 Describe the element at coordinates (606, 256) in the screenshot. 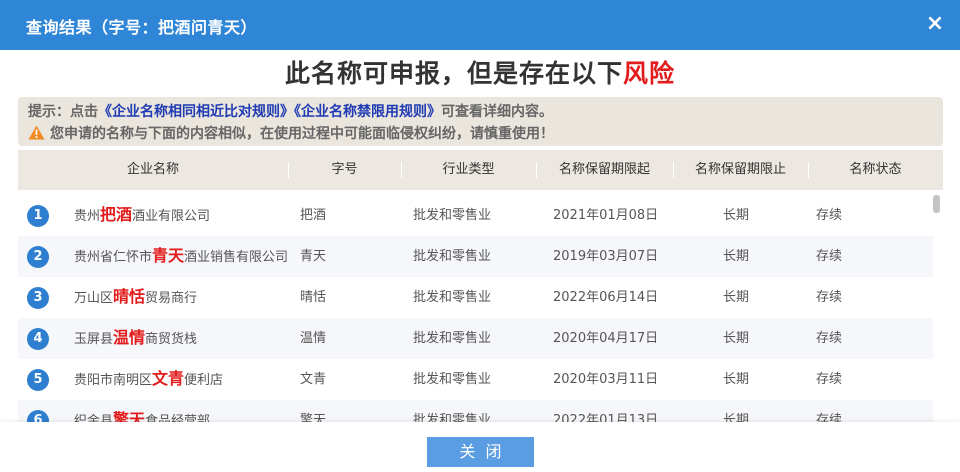

I see `start-date-cell: 2019年03月07日` at that location.